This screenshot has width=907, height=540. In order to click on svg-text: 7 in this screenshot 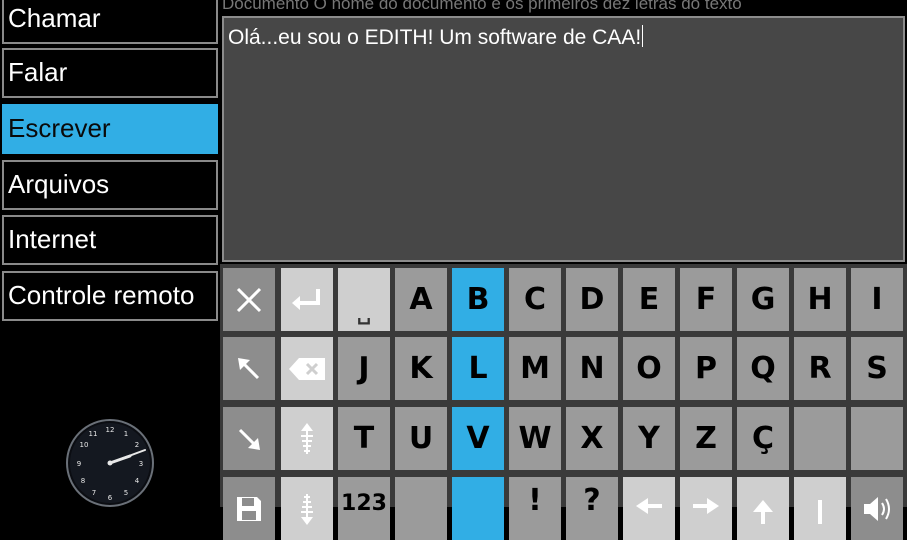, I will do `click(94, 493)`.